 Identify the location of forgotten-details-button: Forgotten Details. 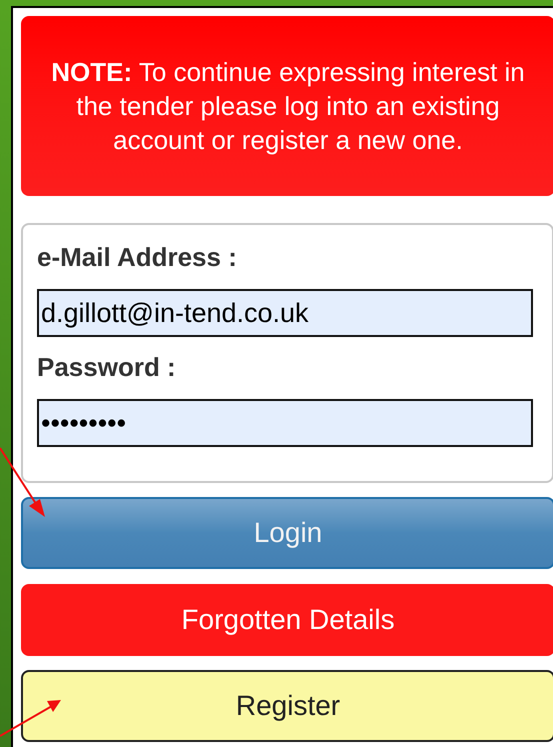
(287, 620).